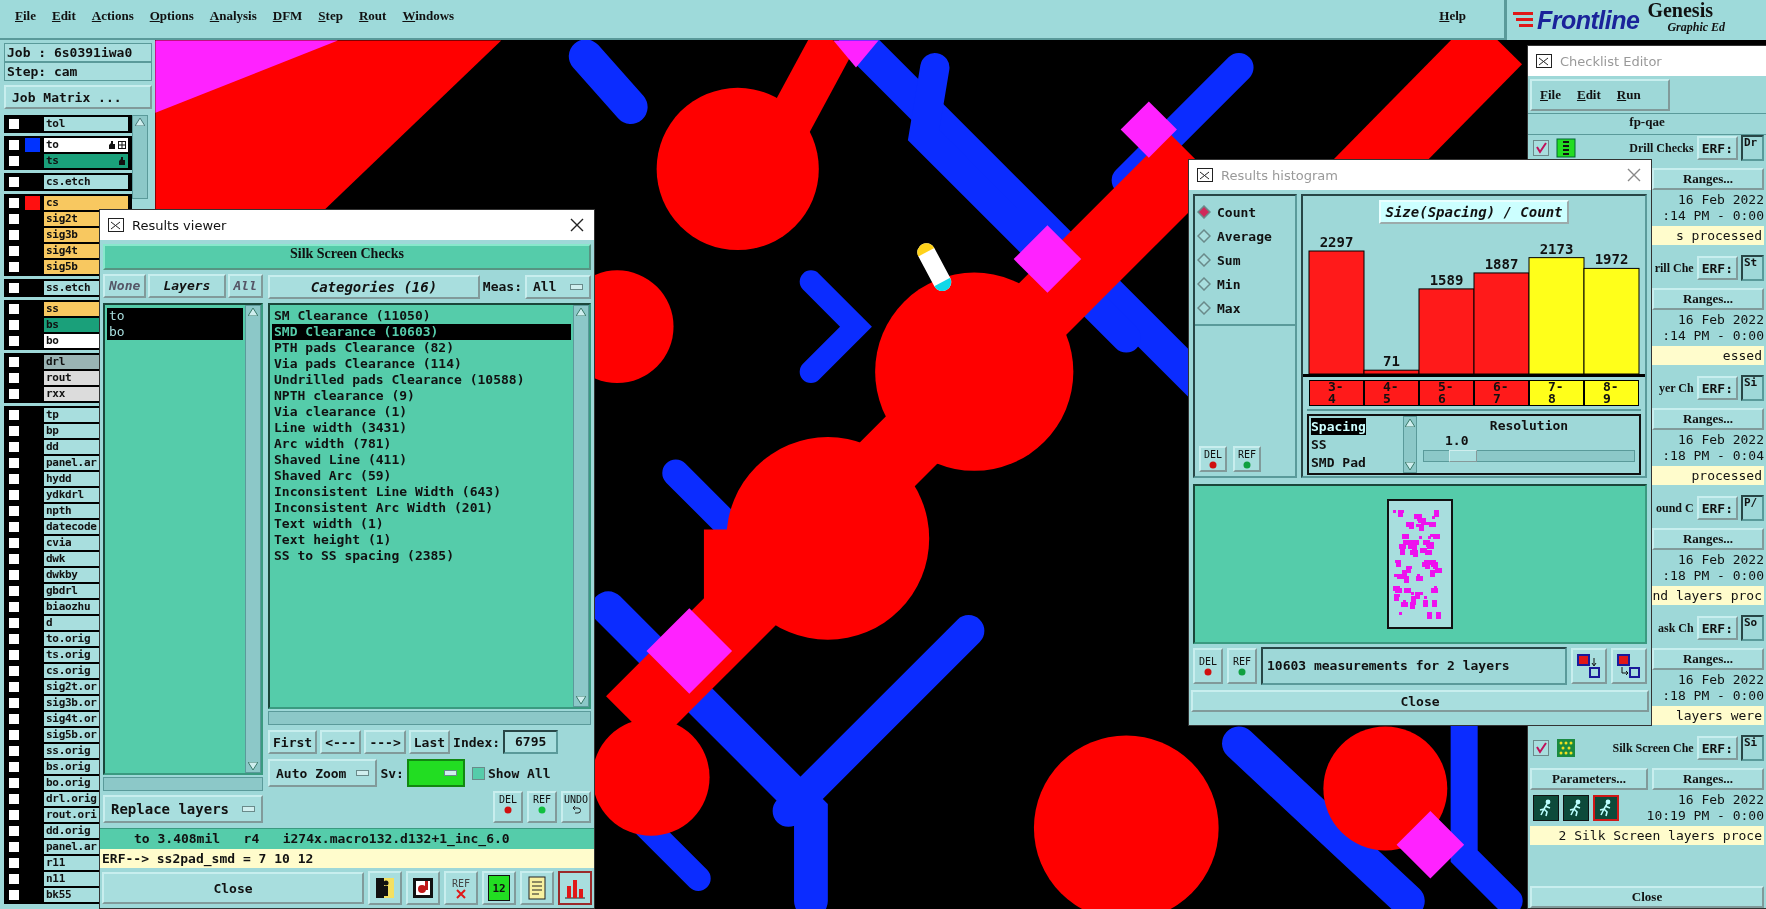  What do you see at coordinates (72, 671) in the screenshot?
I see `layer-name: cs.orig` at bounding box center [72, 671].